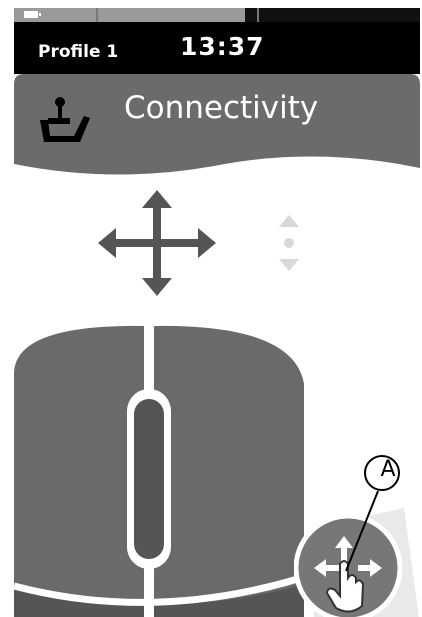  Describe the element at coordinates (289, 243) in the screenshot. I see `up-down-dot-icon` at that location.